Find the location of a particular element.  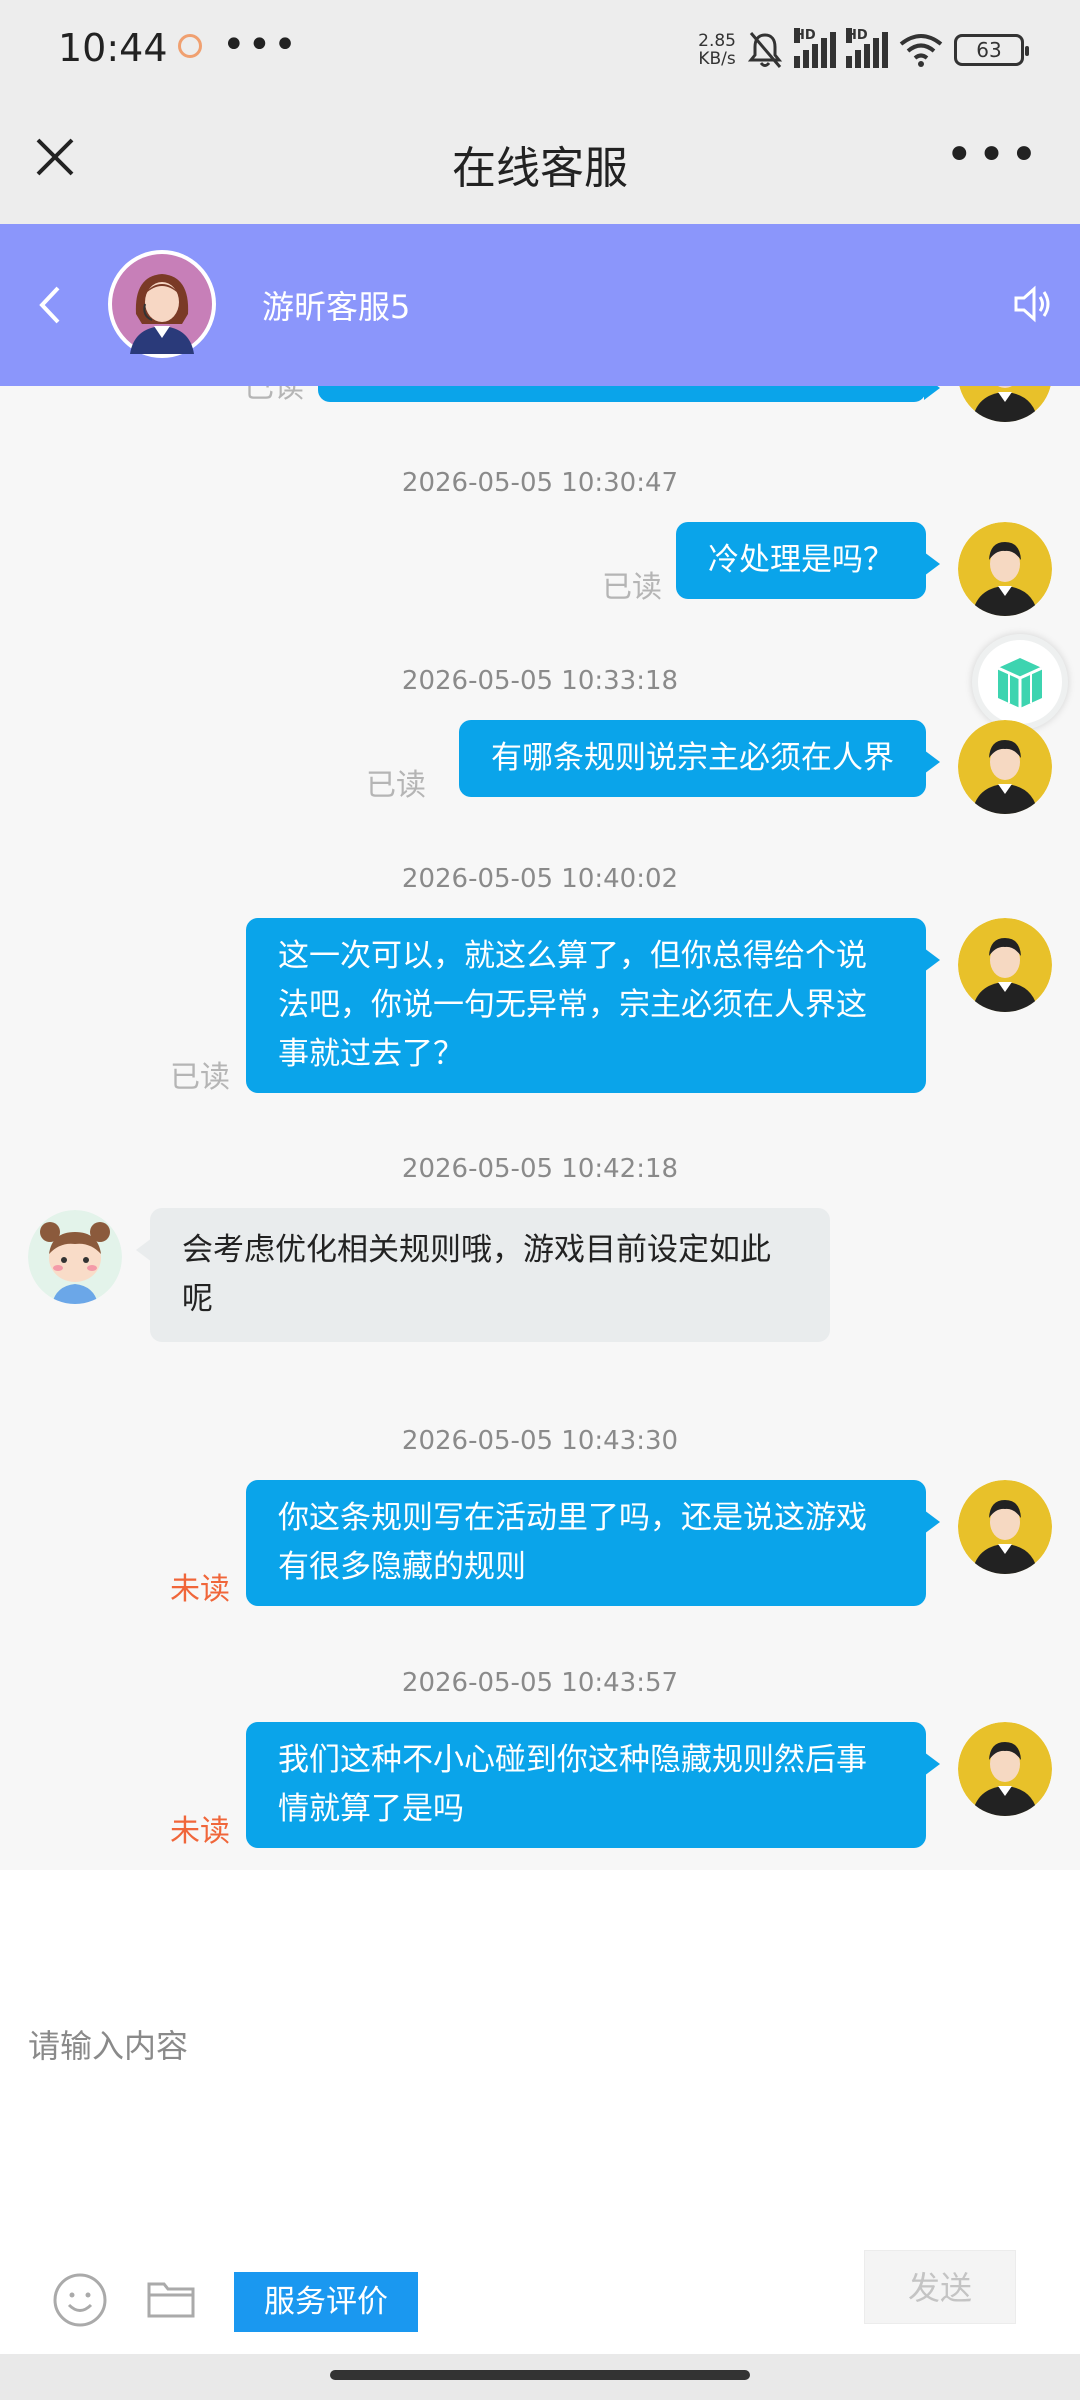

status-time: 10:44 is located at coordinates (113, 48).